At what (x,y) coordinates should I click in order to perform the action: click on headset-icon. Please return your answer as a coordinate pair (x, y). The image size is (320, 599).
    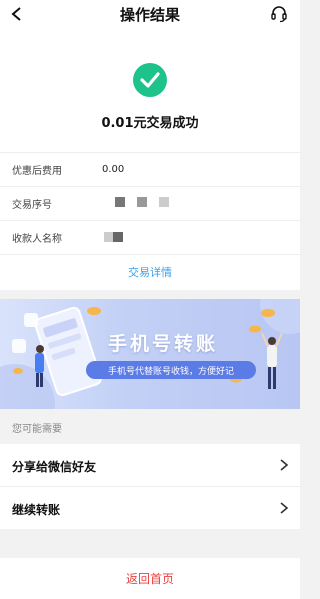
    Looking at the image, I should click on (279, 14).